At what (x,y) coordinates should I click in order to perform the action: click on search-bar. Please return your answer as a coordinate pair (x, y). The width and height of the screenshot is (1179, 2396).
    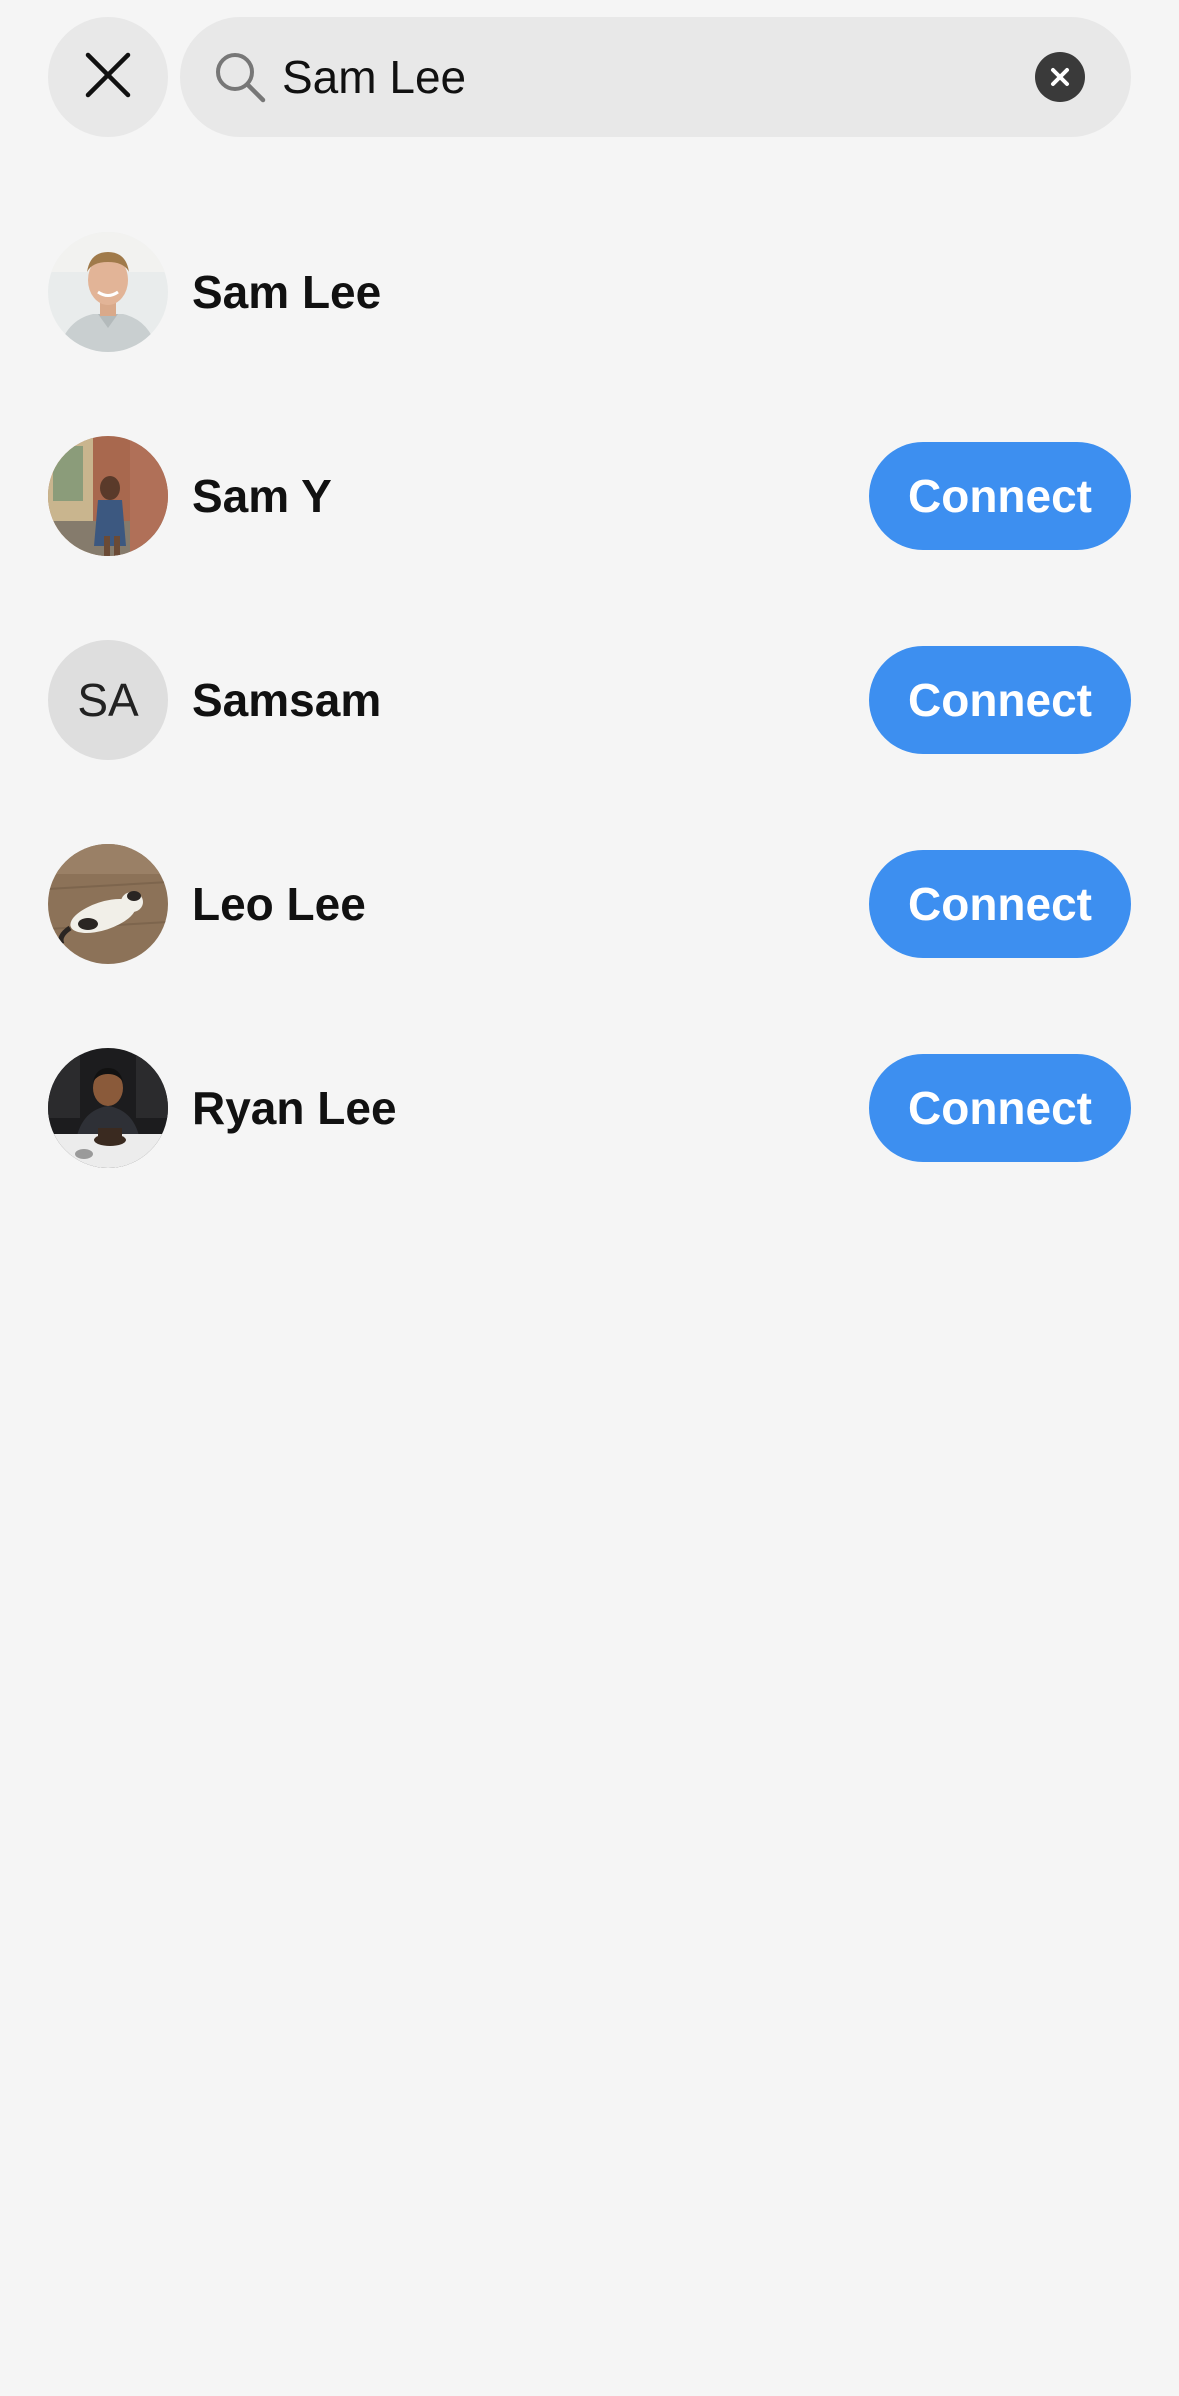
    Looking at the image, I should click on (655, 77).